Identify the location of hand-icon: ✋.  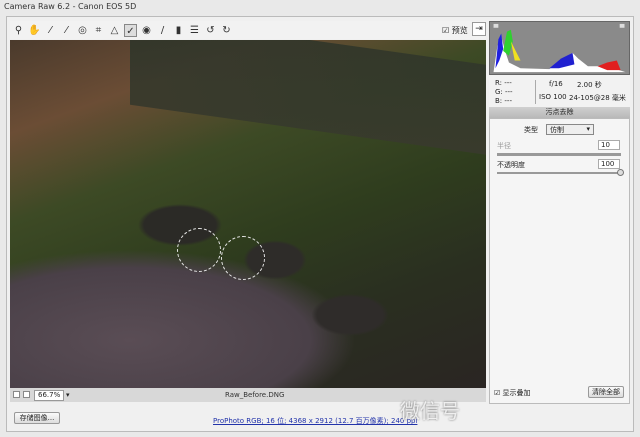
(34, 30).